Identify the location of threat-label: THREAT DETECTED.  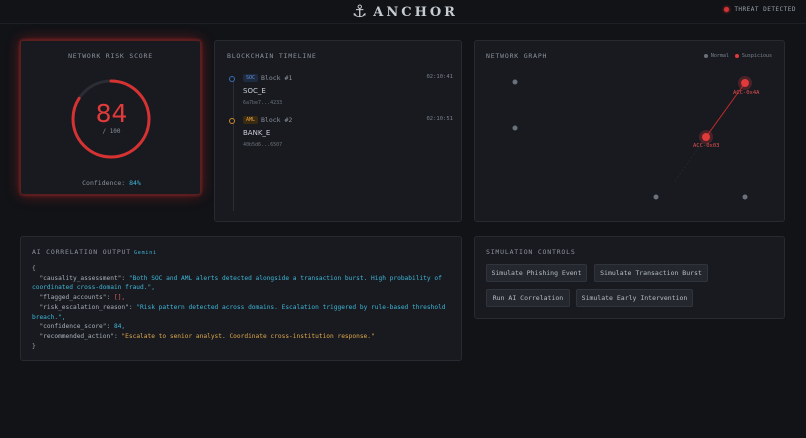
(765, 9).